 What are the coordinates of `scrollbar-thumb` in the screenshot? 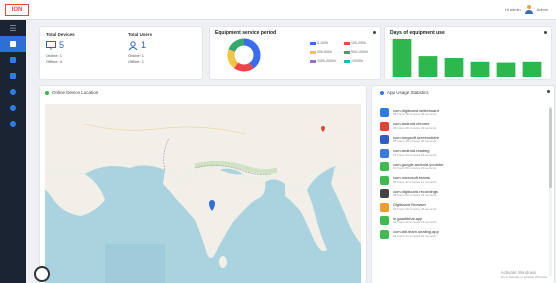 It's located at (550, 148).